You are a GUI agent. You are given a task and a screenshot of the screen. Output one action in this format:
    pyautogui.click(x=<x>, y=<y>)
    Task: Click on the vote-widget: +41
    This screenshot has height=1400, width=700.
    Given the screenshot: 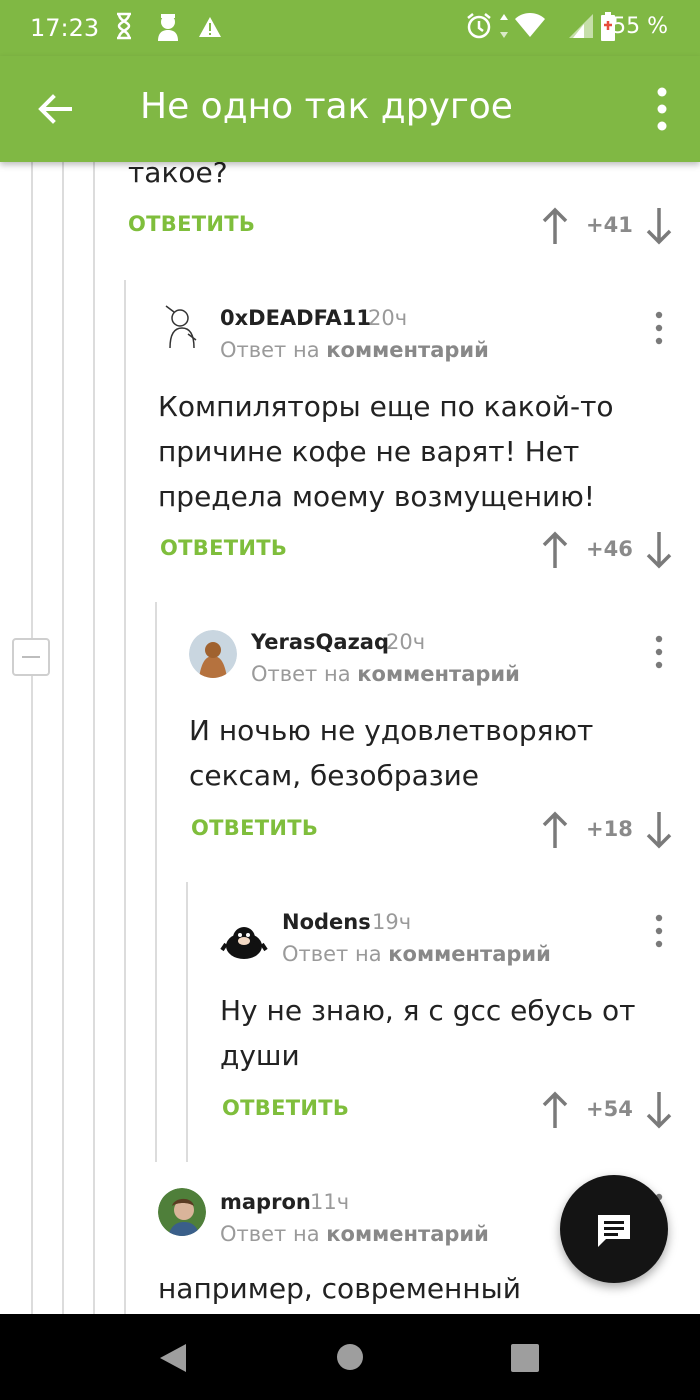 What is the action you would take?
    pyautogui.click(x=610, y=226)
    